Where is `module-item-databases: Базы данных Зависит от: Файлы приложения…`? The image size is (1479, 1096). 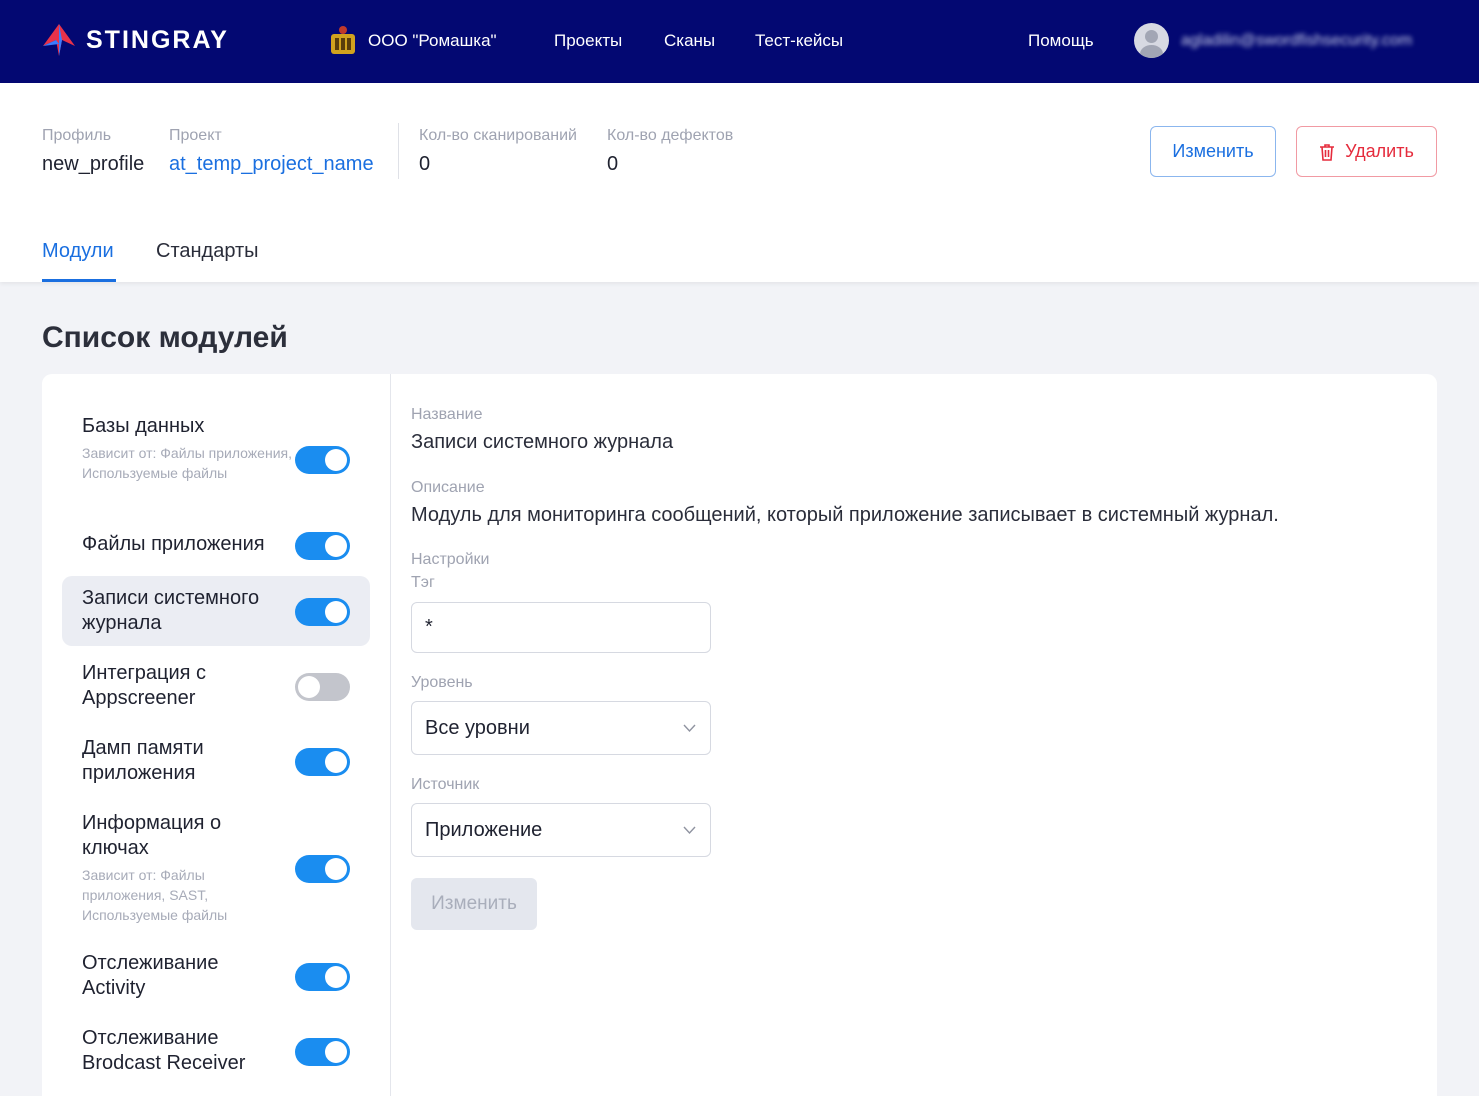
module-item-databases: Базы данных Зависит от: Файлы приложения… is located at coordinates (216, 459).